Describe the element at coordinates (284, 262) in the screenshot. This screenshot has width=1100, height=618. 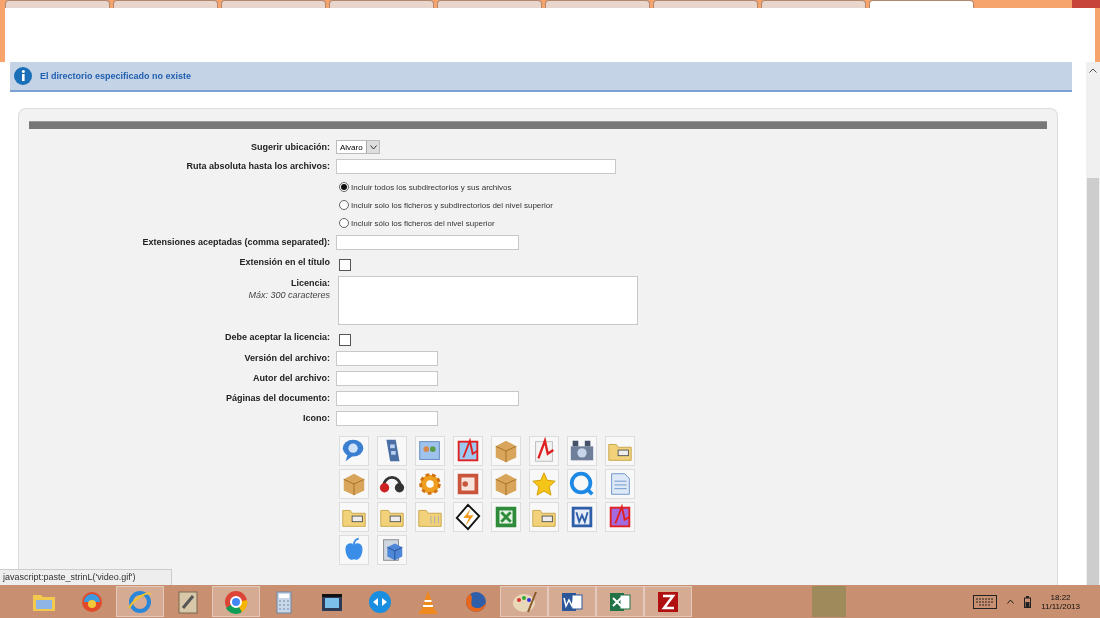
I see `field-label: Extensión en el título` at that location.